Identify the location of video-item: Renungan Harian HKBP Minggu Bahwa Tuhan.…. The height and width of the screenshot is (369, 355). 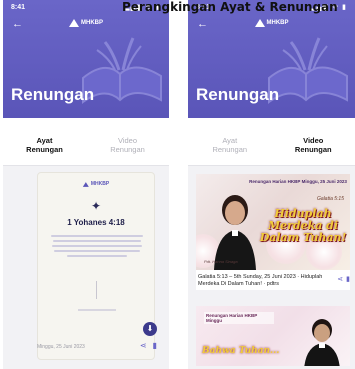
(273, 336).